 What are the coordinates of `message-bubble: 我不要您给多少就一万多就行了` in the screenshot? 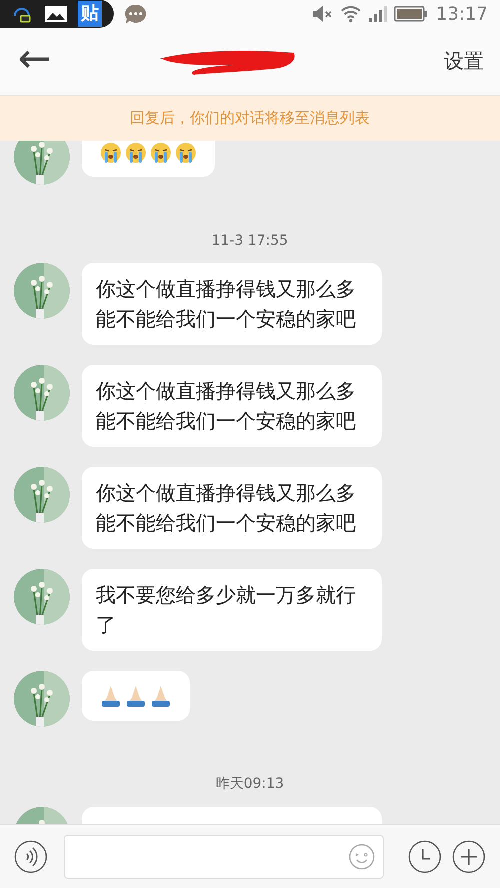 It's located at (232, 610).